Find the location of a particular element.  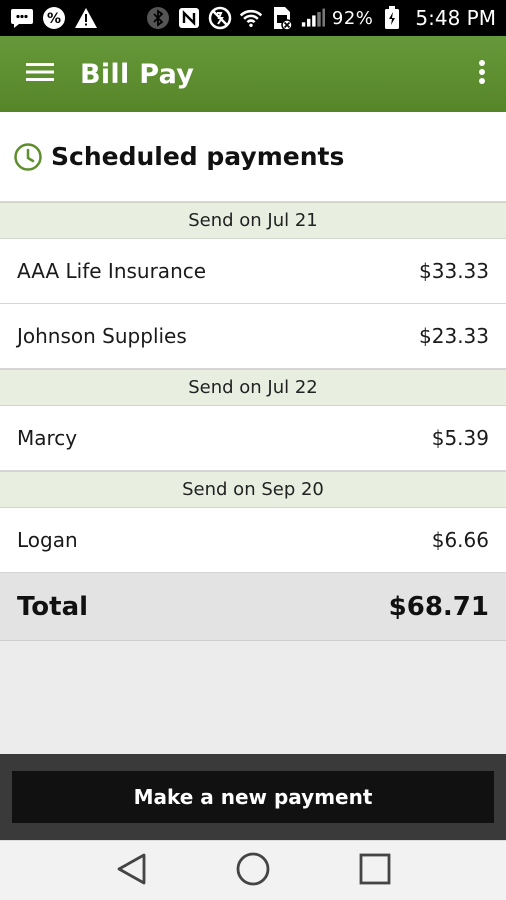

overflow-menu-button is located at coordinates (482, 74).